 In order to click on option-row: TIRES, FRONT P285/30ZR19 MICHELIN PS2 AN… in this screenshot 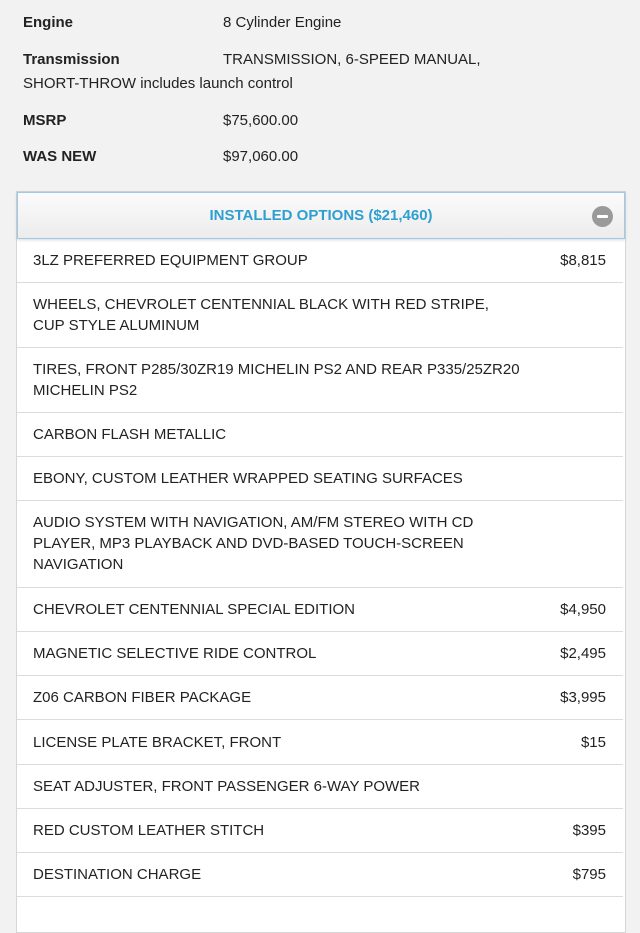, I will do `click(320, 380)`.